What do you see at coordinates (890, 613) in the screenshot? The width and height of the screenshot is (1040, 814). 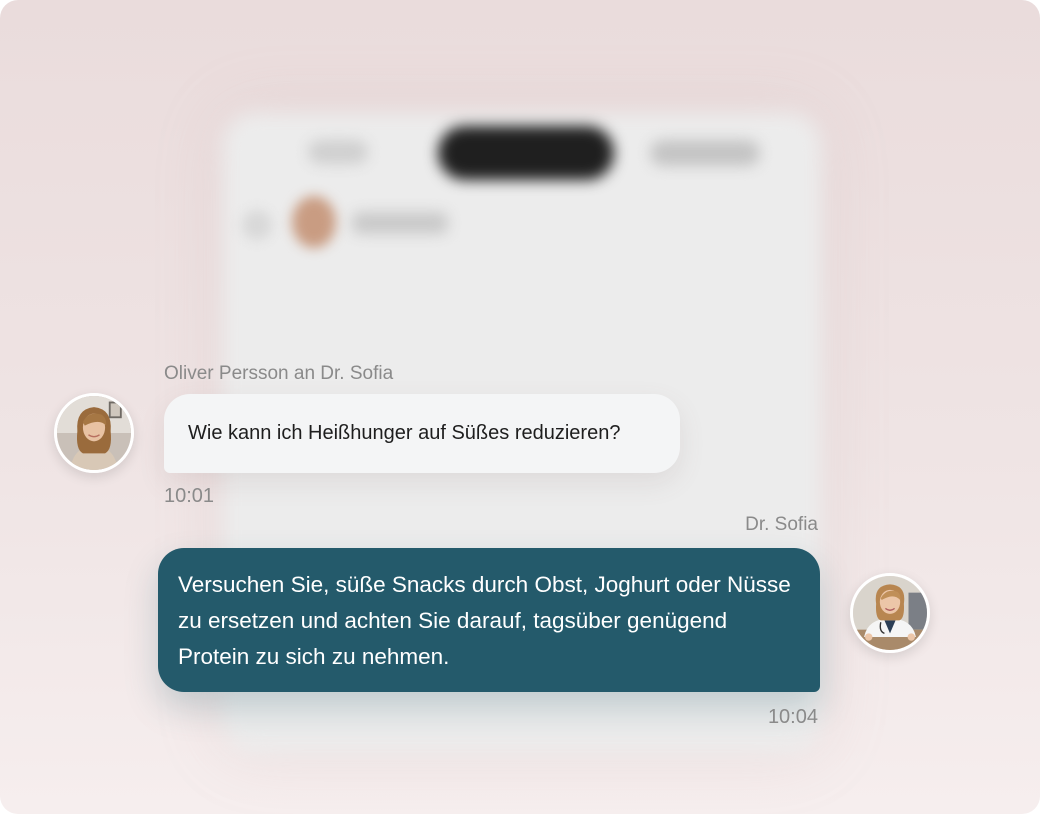 I see `doctor-avatar-icon` at bounding box center [890, 613].